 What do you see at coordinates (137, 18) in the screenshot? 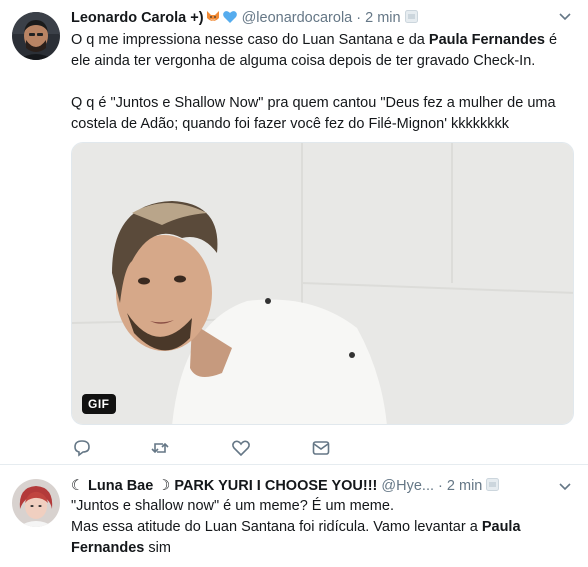
I see `display-name: Leonardo Carola +)` at bounding box center [137, 18].